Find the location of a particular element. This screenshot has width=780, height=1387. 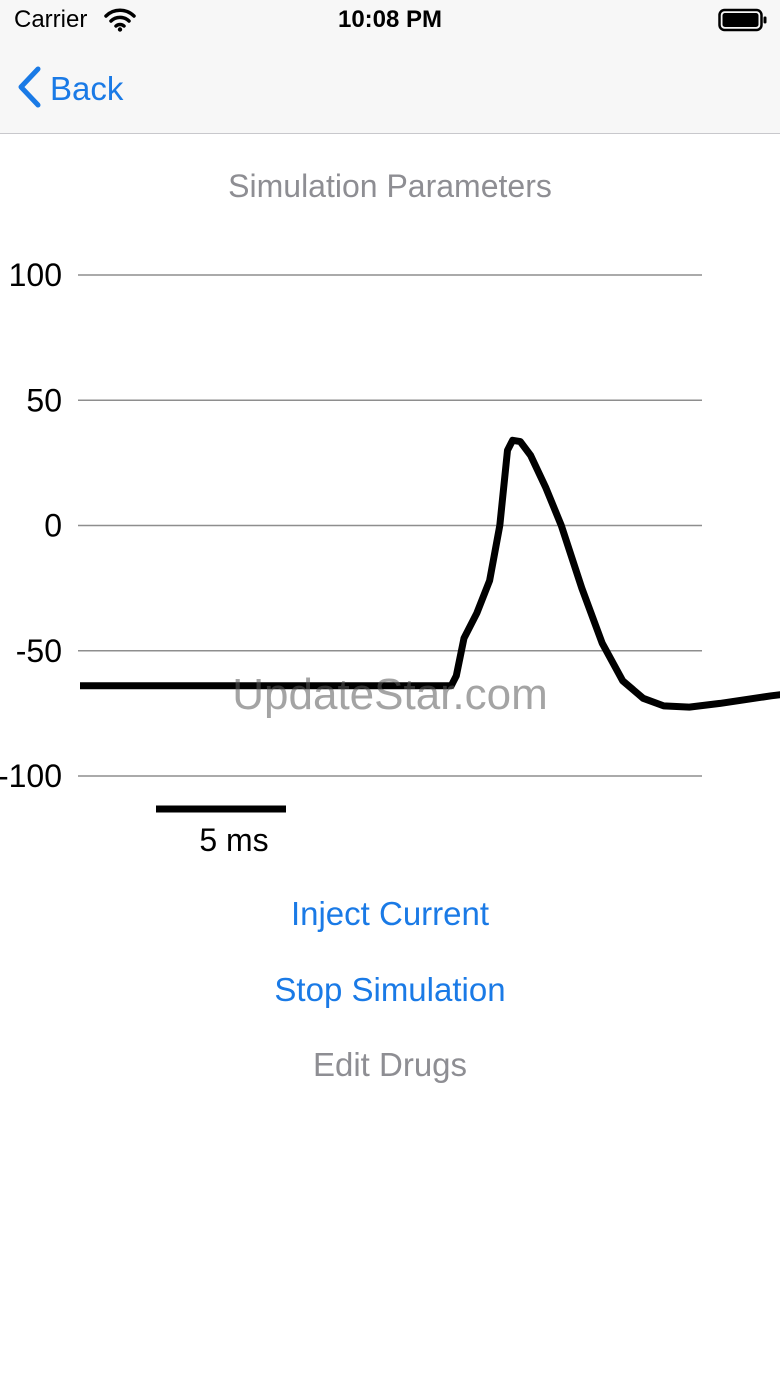

navigation-bar: Back is located at coordinates (390, 89).